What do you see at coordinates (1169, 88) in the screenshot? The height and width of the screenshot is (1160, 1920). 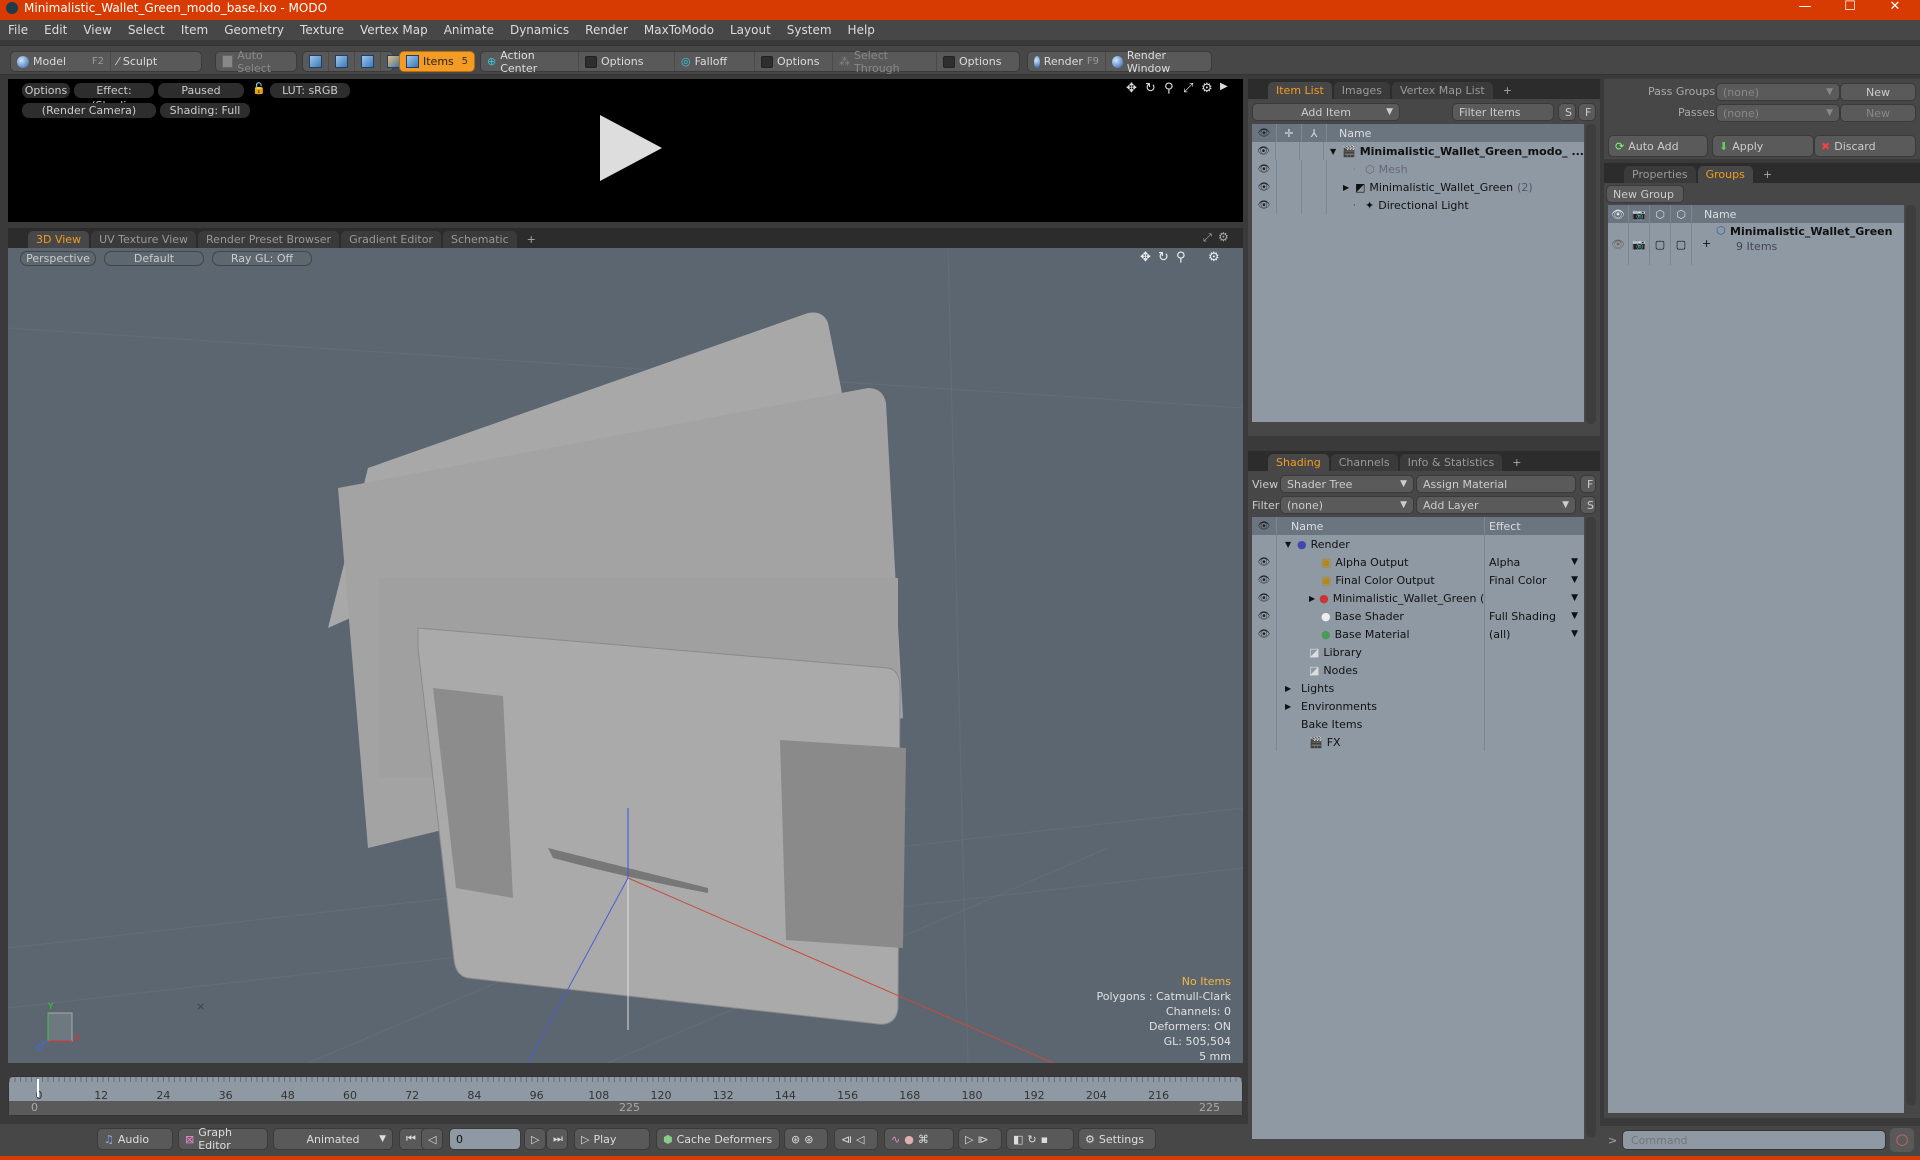 I see `zoom-icon: ⚲` at bounding box center [1169, 88].